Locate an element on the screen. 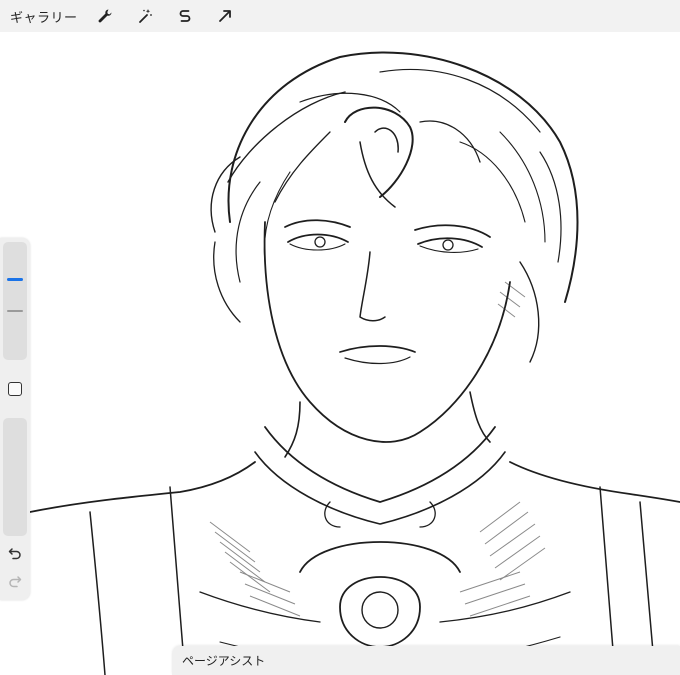  page-assist-label: ページアシスト is located at coordinates (224, 661).